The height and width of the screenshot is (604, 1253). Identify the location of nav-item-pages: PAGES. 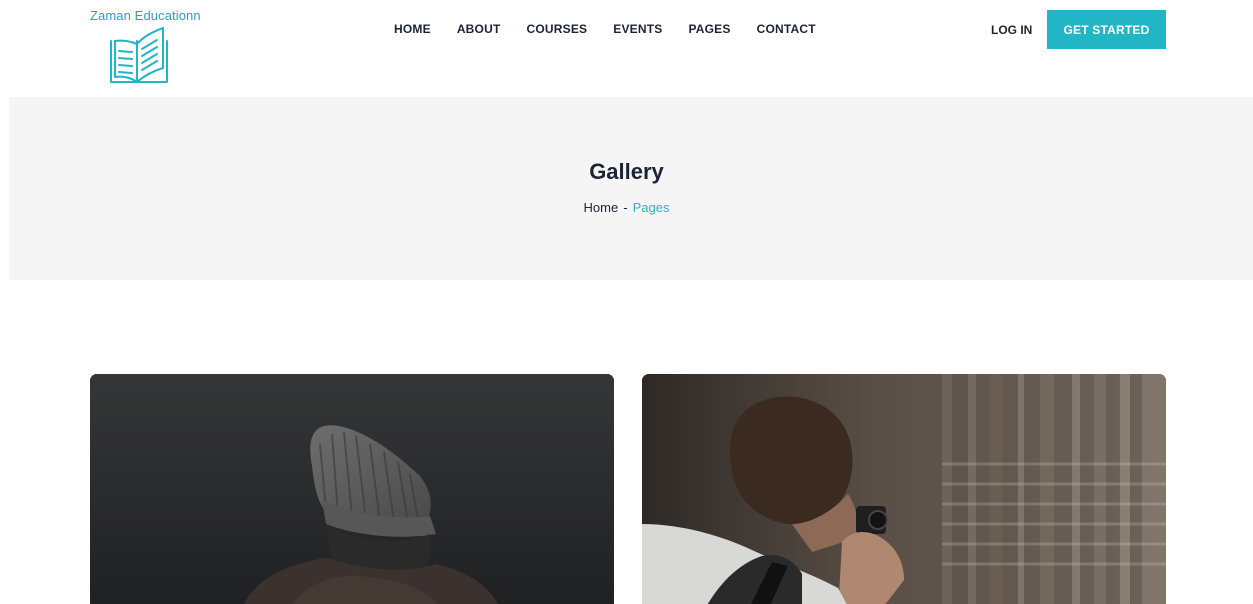
(709, 29).